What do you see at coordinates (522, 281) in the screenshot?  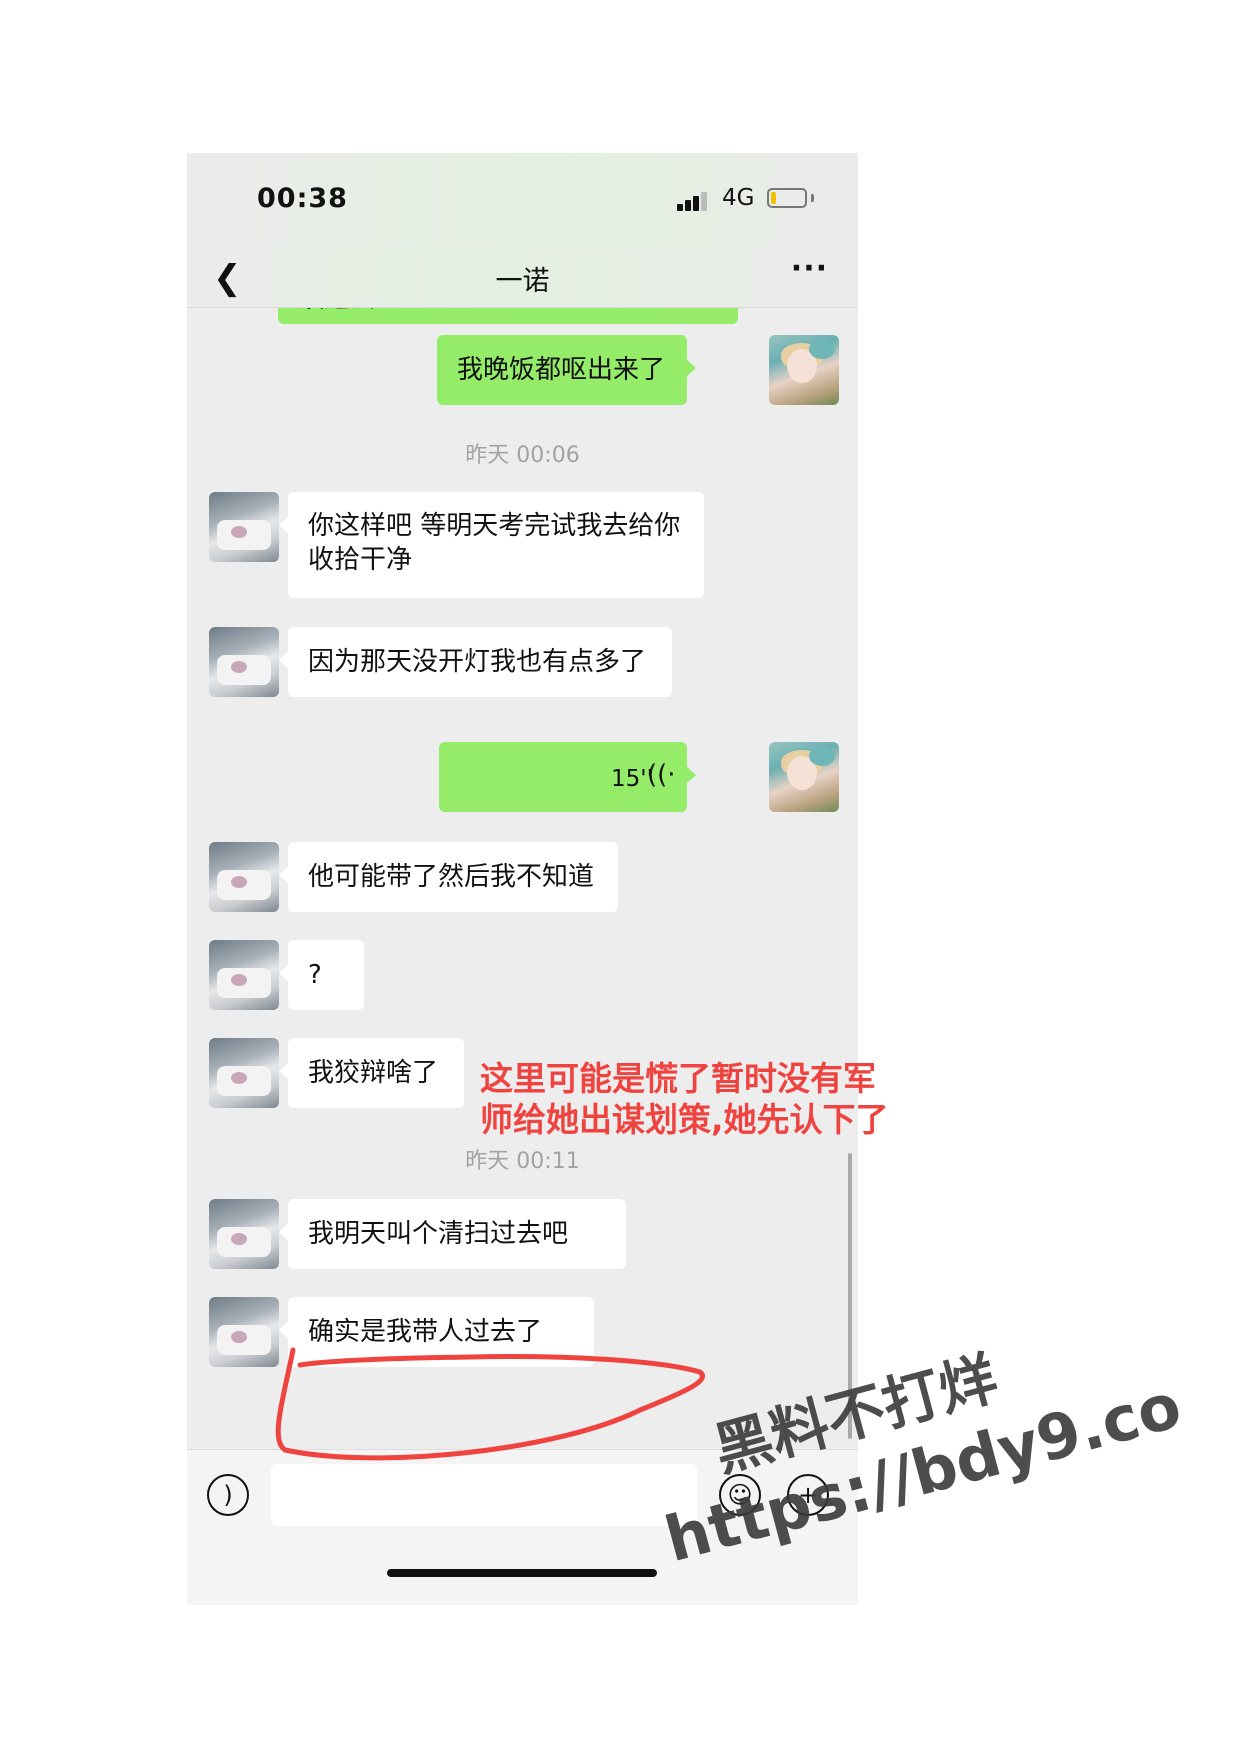 I see `chat-title: 一诺` at bounding box center [522, 281].